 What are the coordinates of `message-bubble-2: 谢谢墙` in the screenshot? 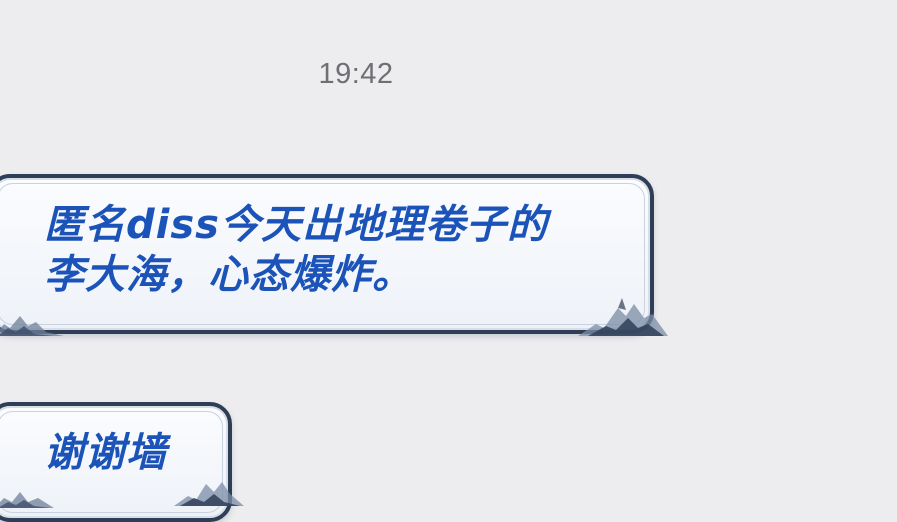 It's located at (122, 462).